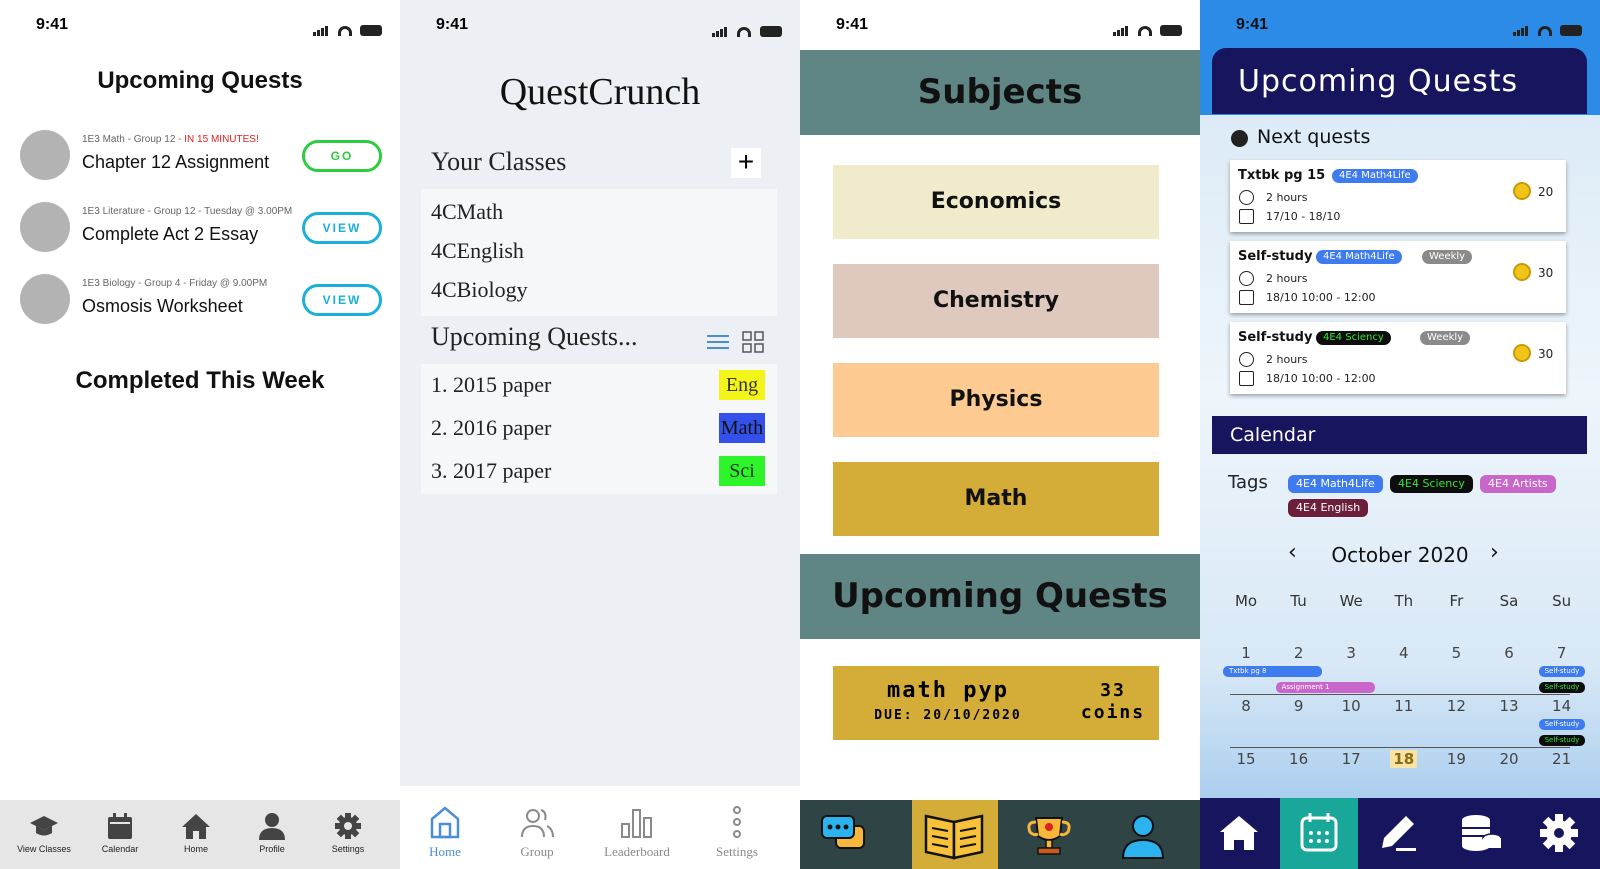 Image resolution: width=1600 pixels, height=869 pixels. I want to click on tag-chip: 4E4 Artists, so click(1518, 484).